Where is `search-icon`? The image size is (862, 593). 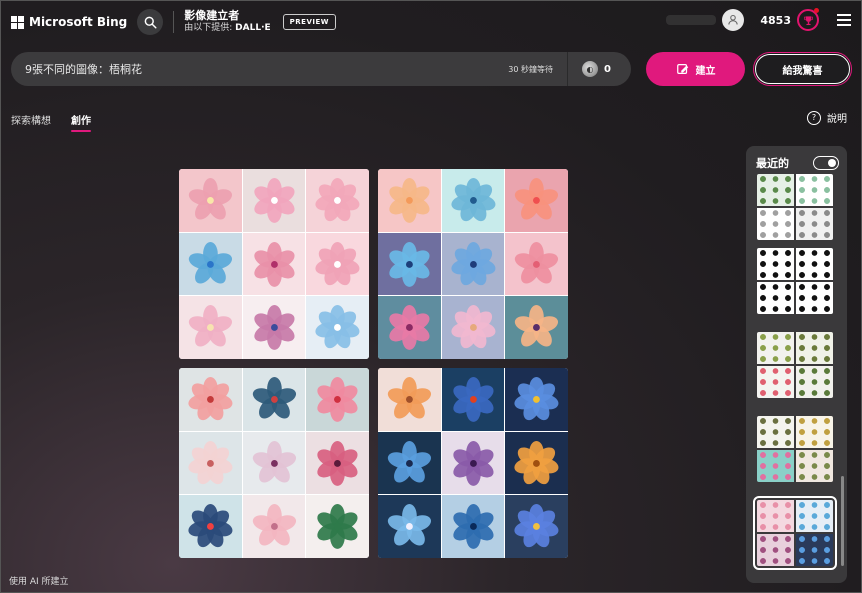
search-icon is located at coordinates (150, 22).